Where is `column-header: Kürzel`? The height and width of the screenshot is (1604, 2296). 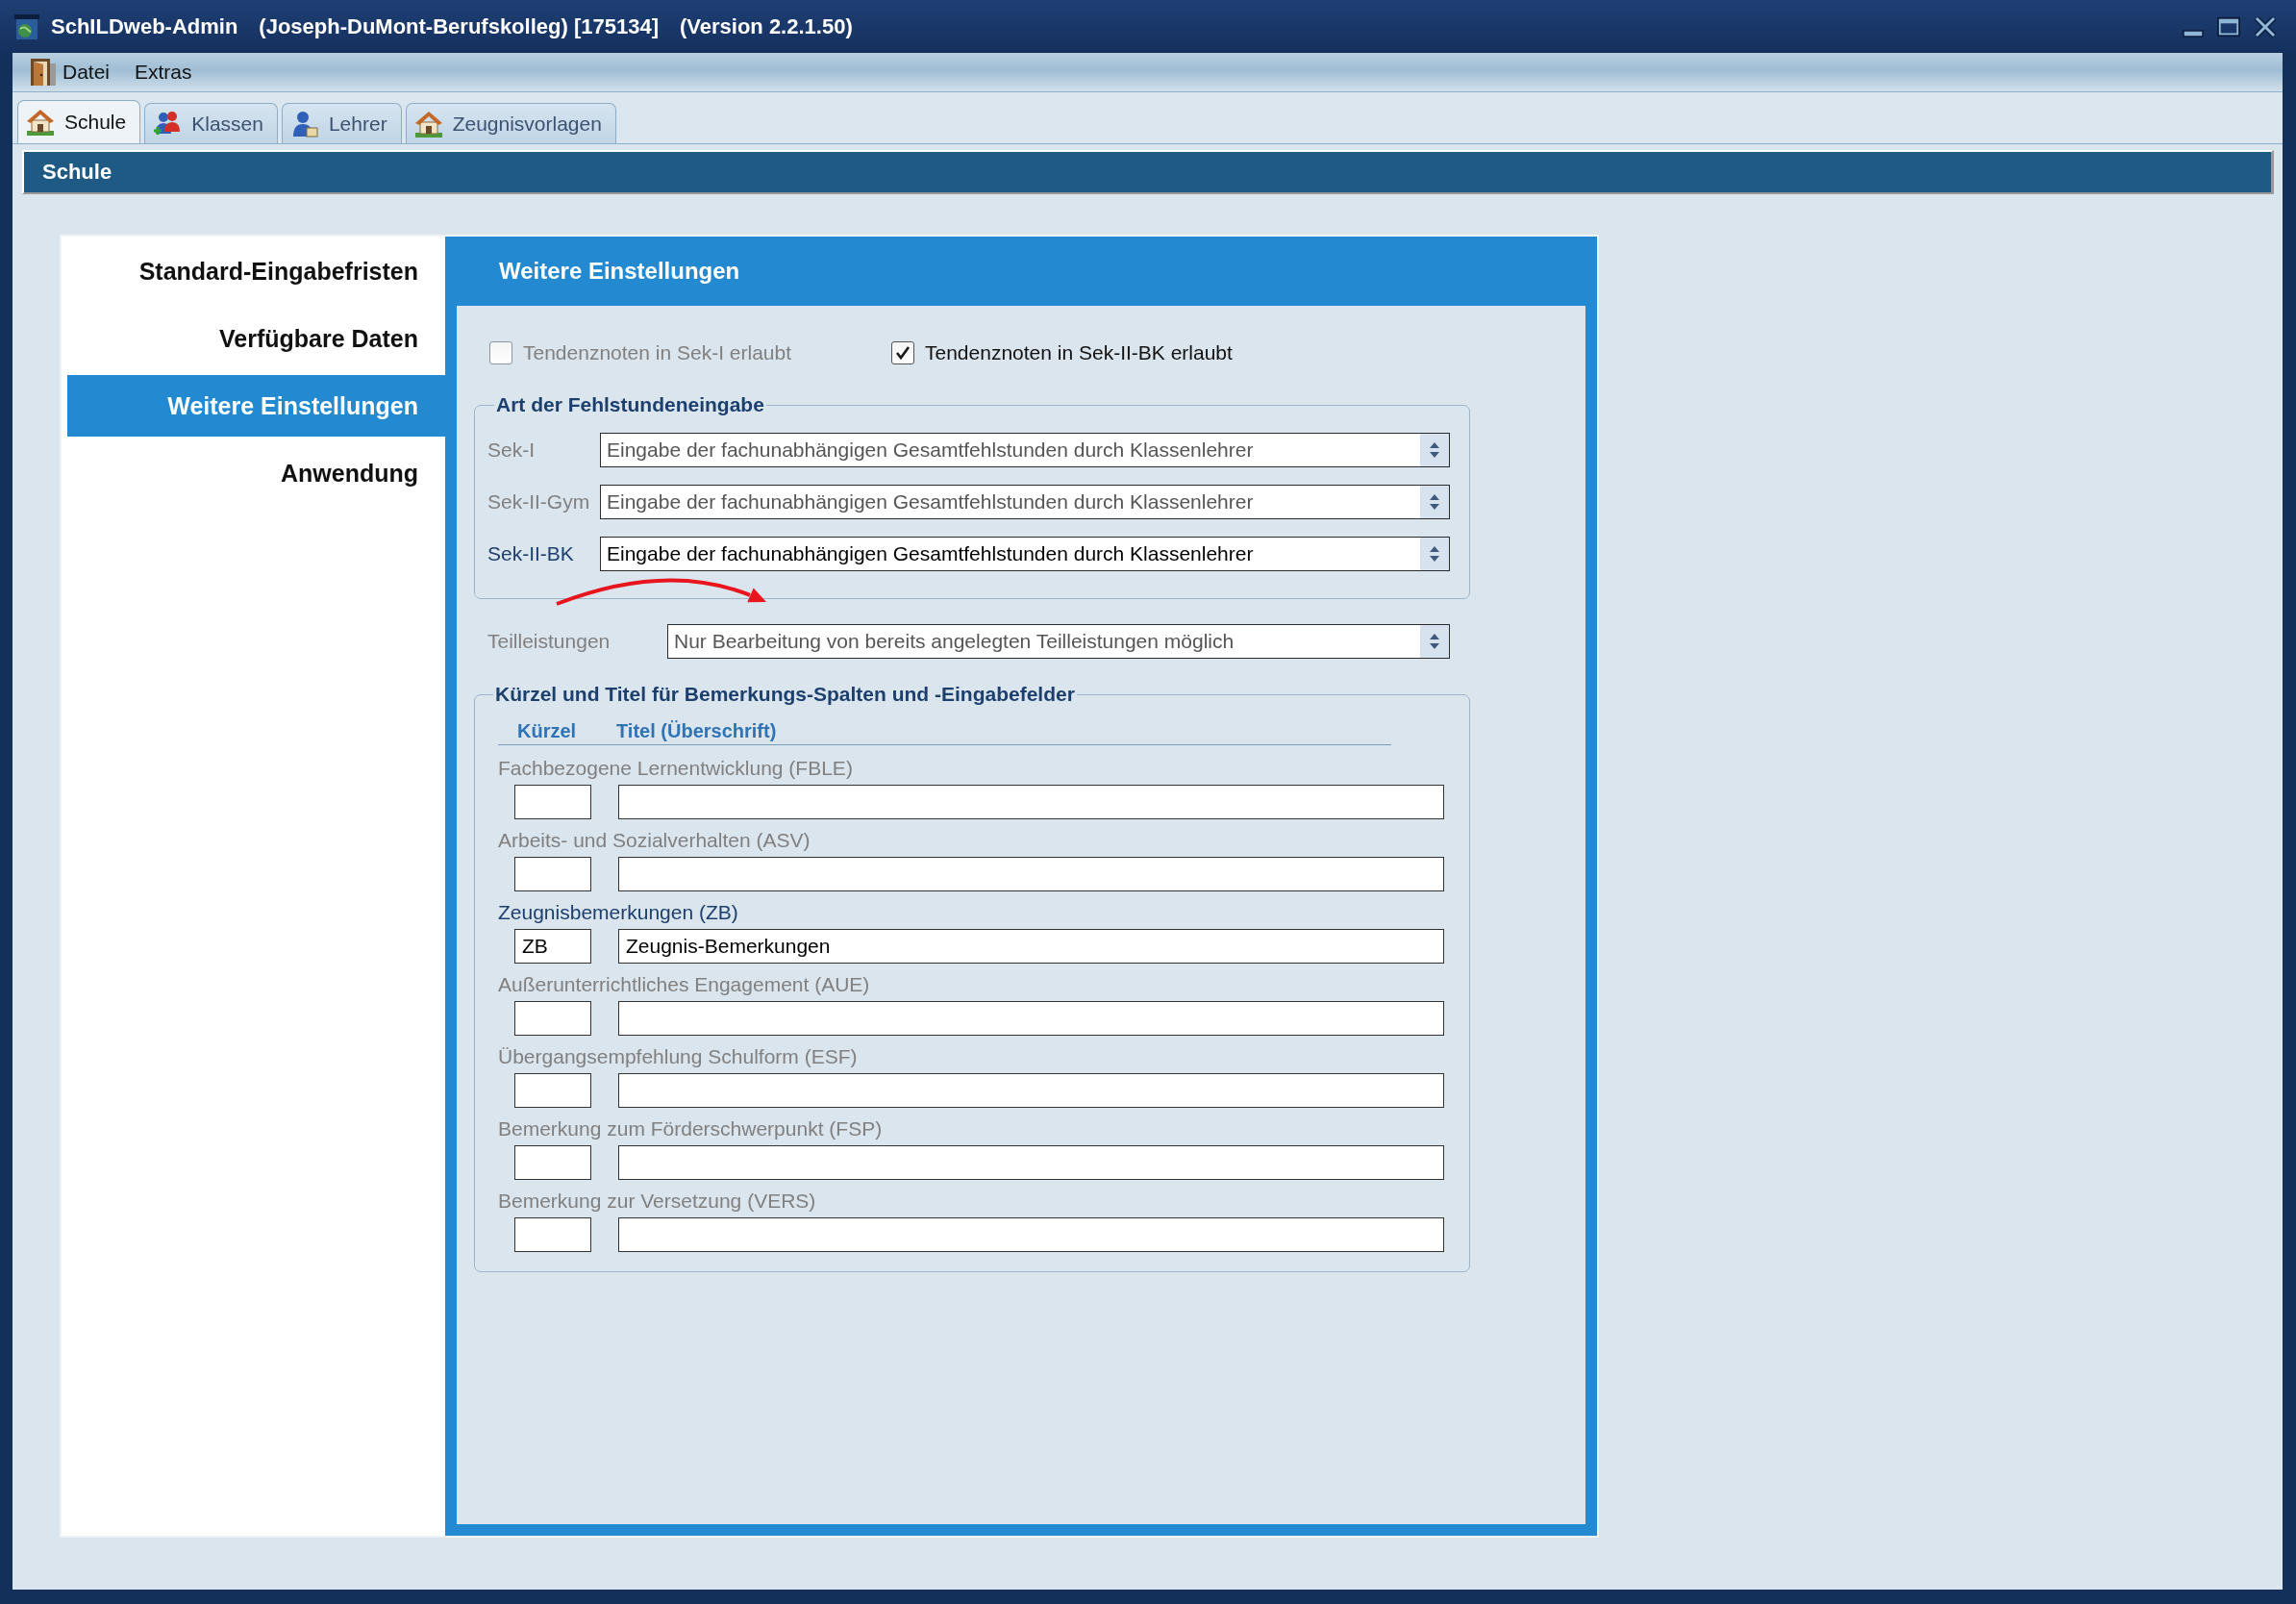 column-header: Kürzel is located at coordinates (547, 730).